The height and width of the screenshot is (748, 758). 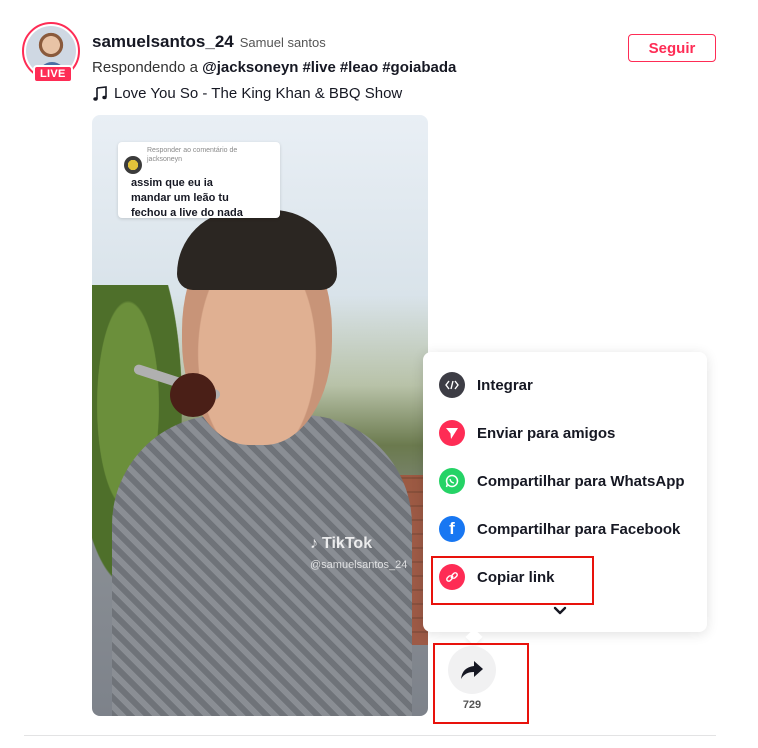 I want to click on comment-line: fechou a live do nada, so click(x=187, y=213).